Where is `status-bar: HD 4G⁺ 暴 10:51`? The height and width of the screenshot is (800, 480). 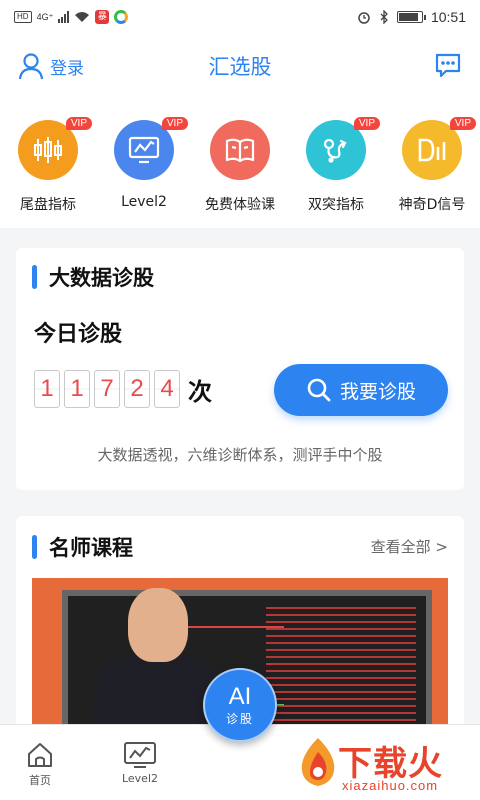
status-bar: HD 4G⁺ 暴 10:51 is located at coordinates (240, 17).